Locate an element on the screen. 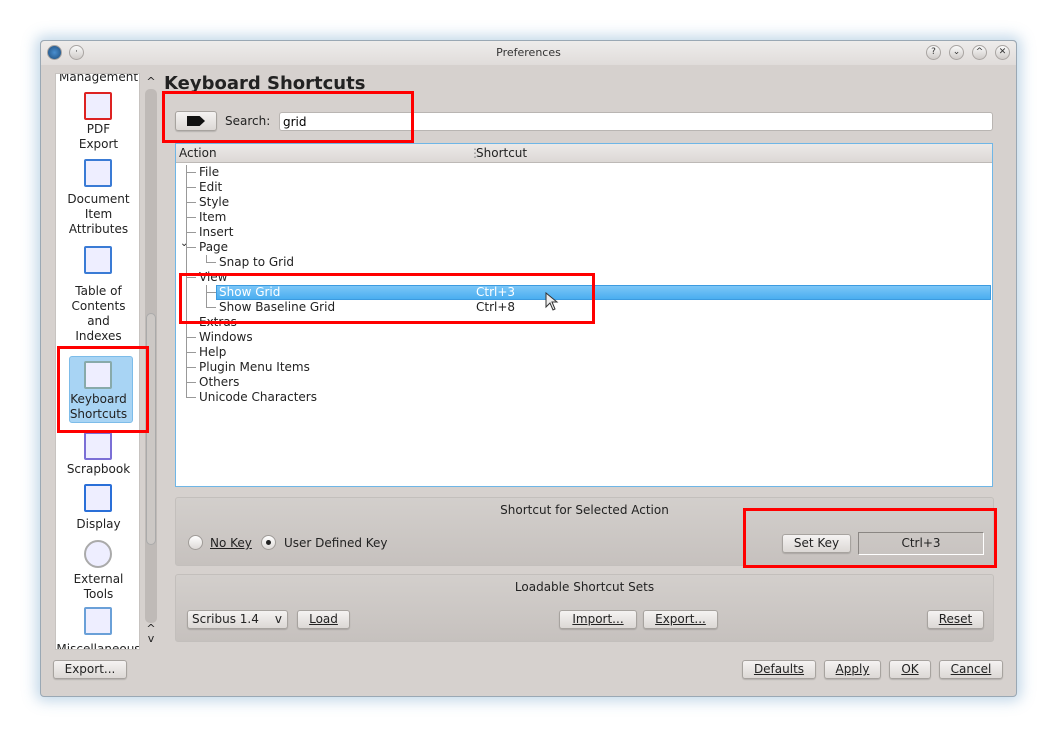  action-label: File is located at coordinates (209, 172).